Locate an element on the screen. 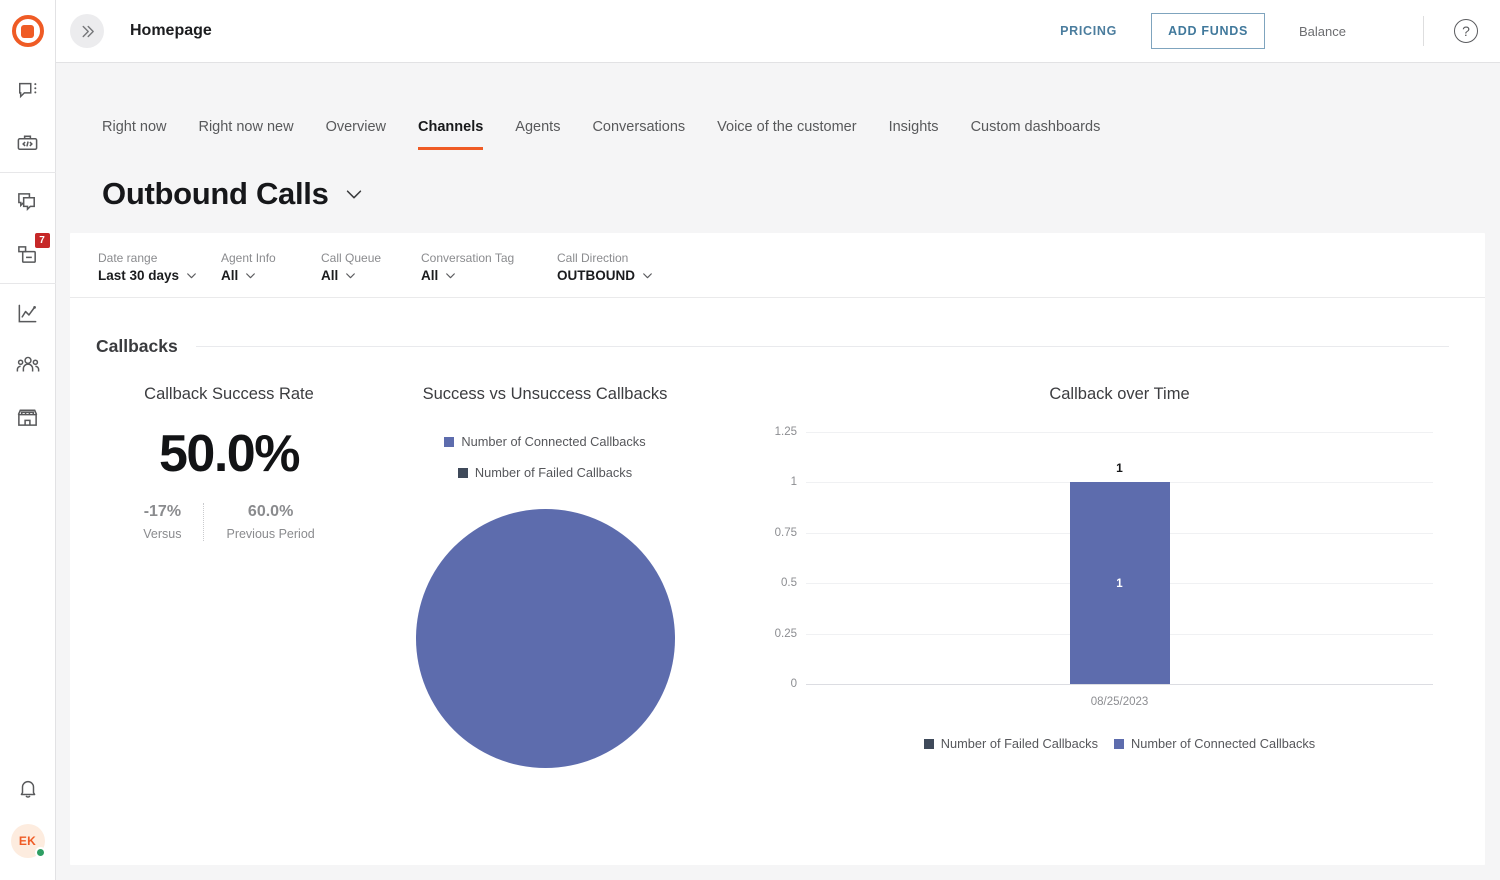  filter-call-direction-value-row: OUTBOUND is located at coordinates (605, 275).